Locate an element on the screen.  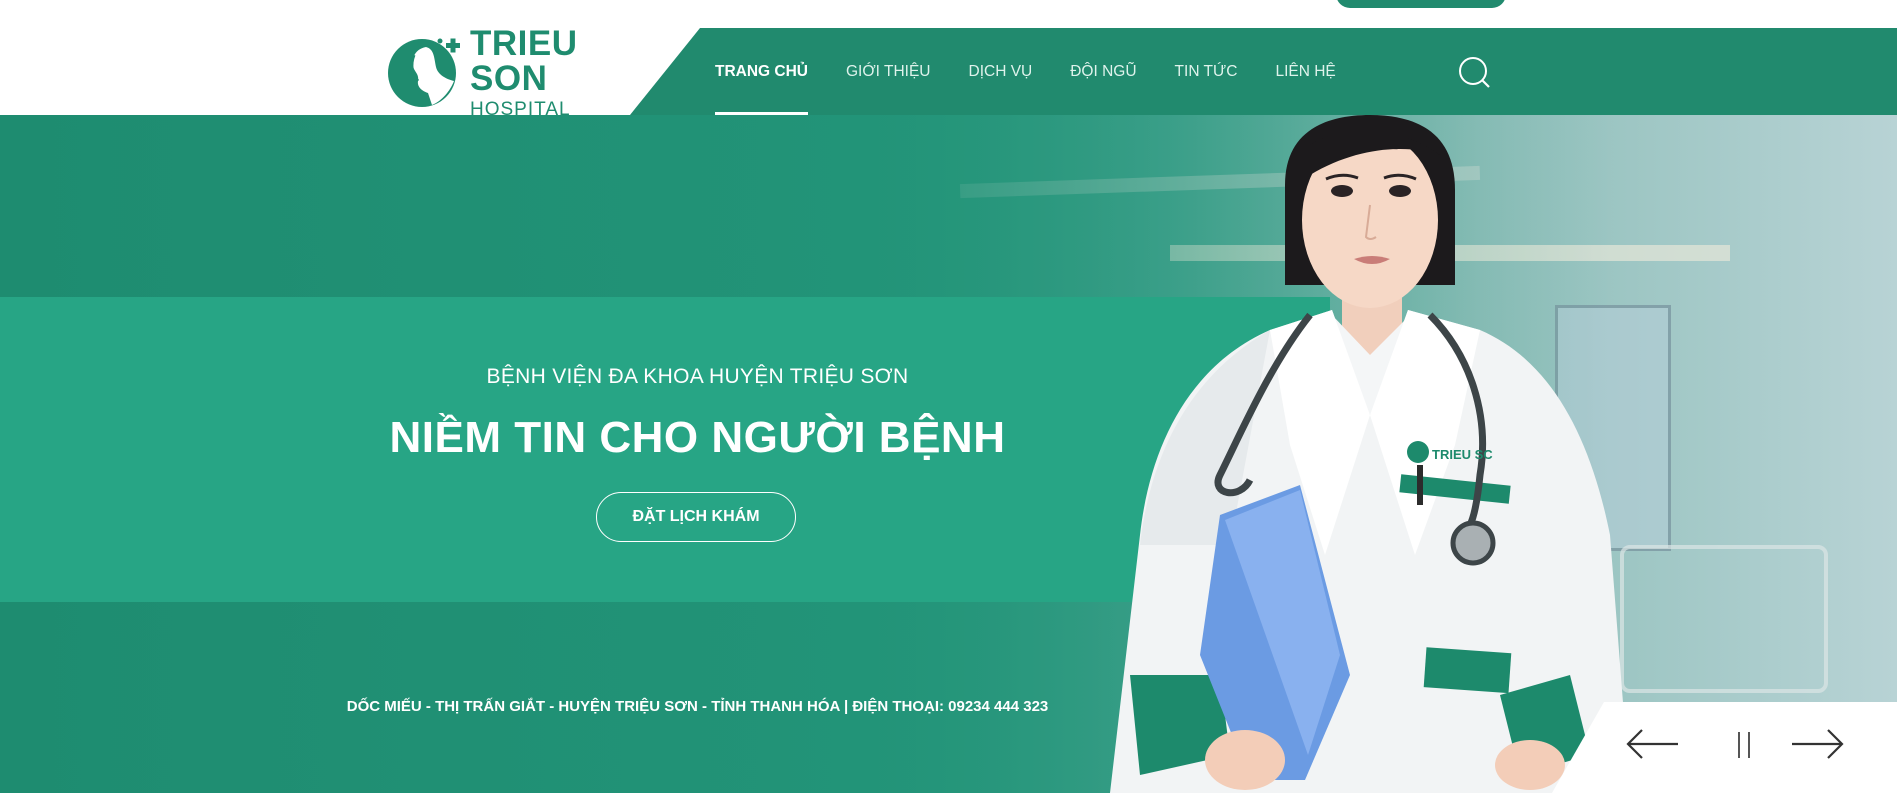
arrow-right-icon is located at coordinates (1818, 744).